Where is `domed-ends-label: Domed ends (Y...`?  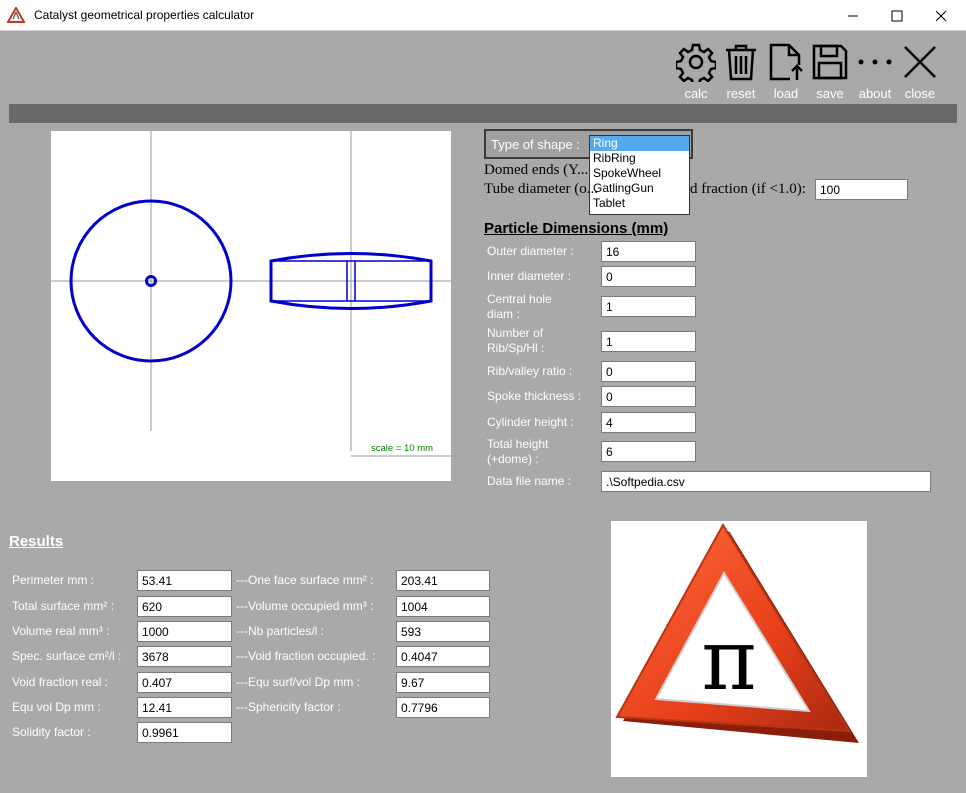 domed-ends-label: Domed ends (Y... is located at coordinates (536, 170).